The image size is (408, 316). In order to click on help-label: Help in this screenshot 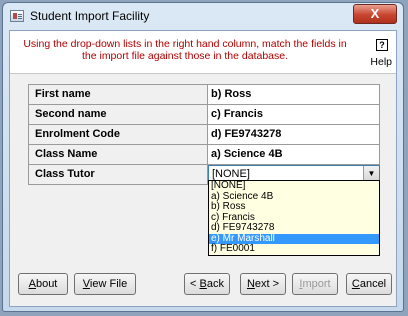, I will do `click(381, 62)`.